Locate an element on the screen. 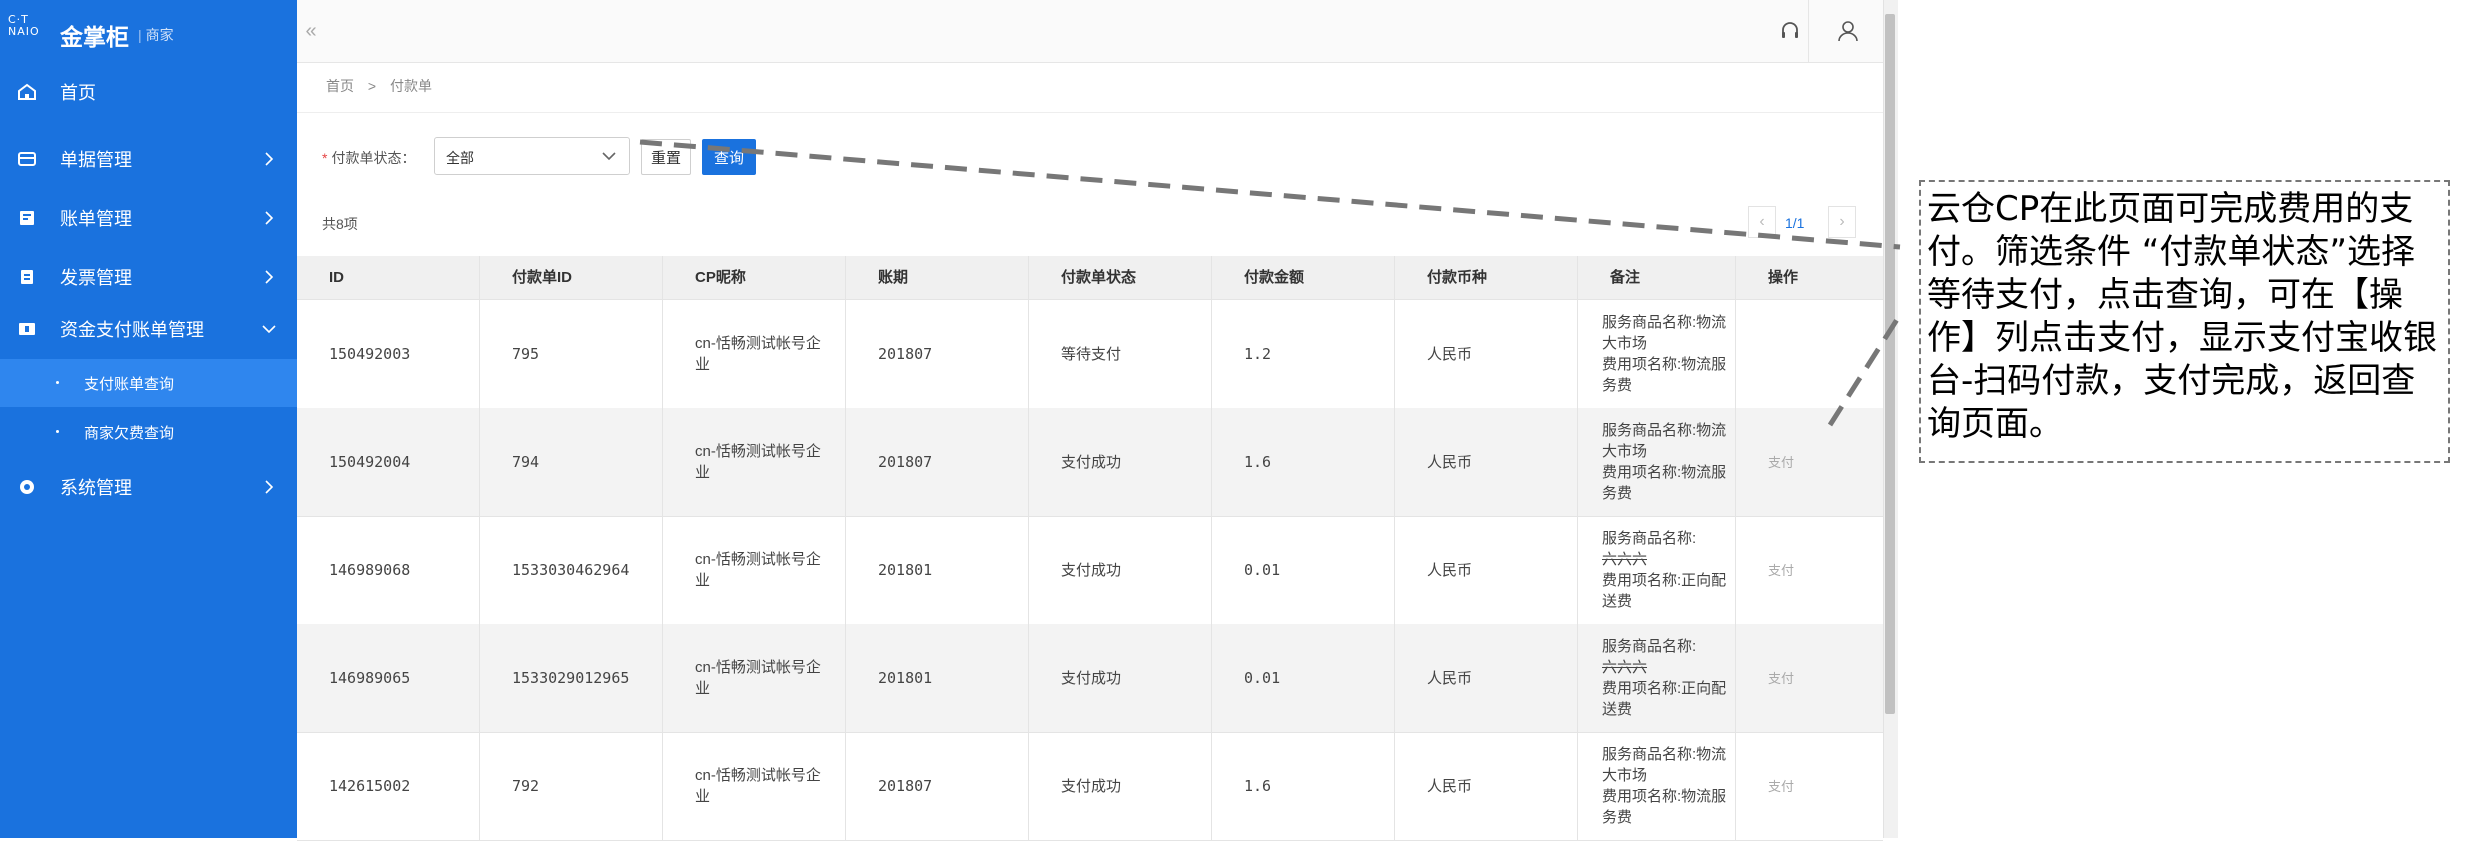  breadcrumb: 首页 > 付款单 is located at coordinates (384, 86).